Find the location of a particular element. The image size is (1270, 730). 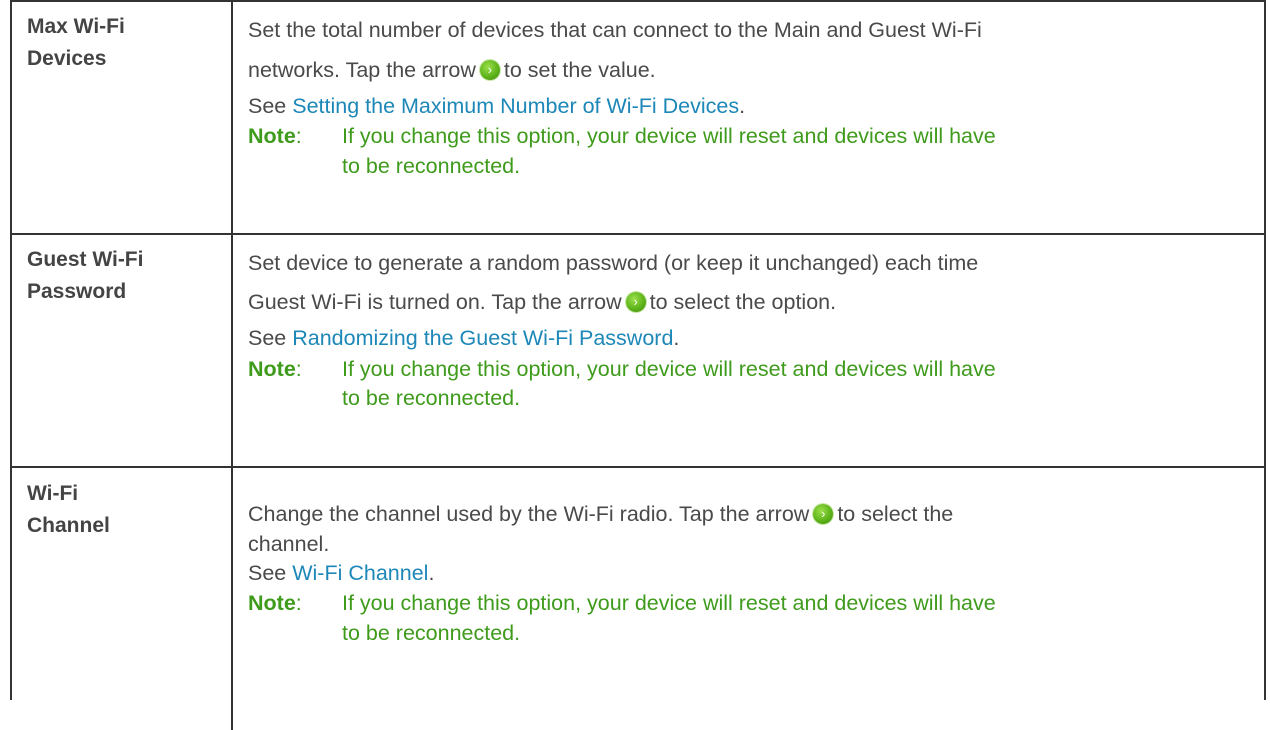

row-label-line: Password is located at coordinates (77, 291).